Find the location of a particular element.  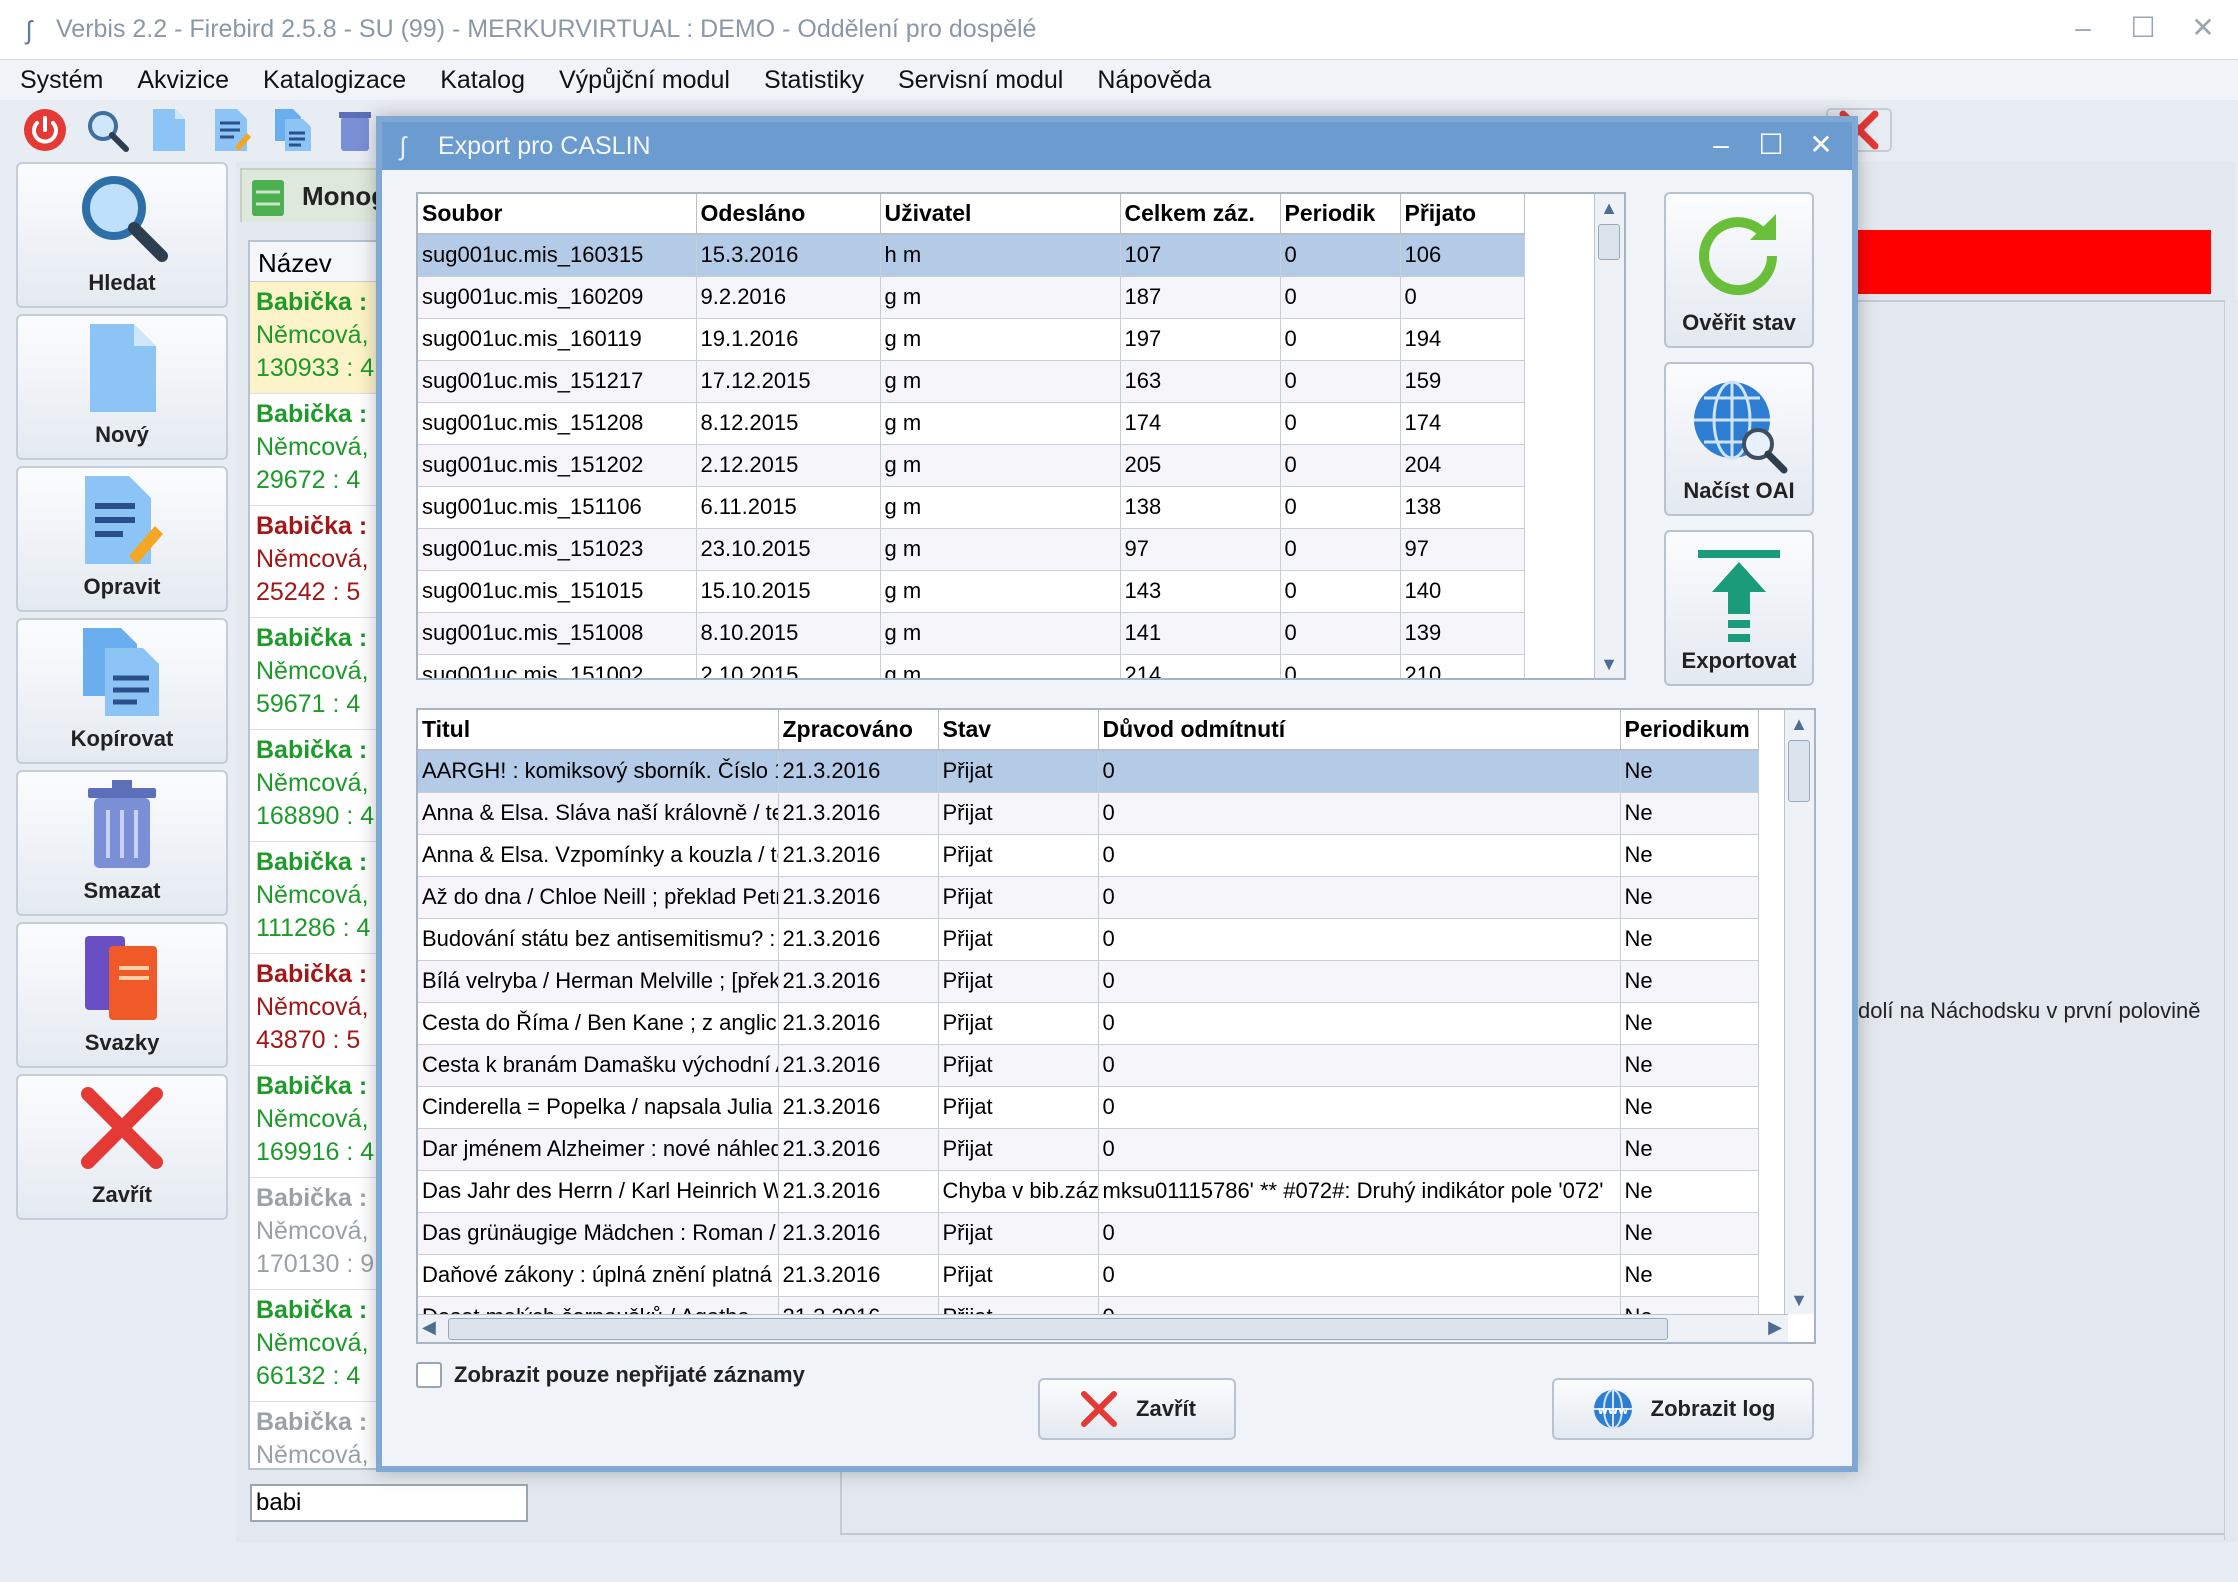

list-item: Babička : Němcová, 111286 : 4 is located at coordinates (318, 898).